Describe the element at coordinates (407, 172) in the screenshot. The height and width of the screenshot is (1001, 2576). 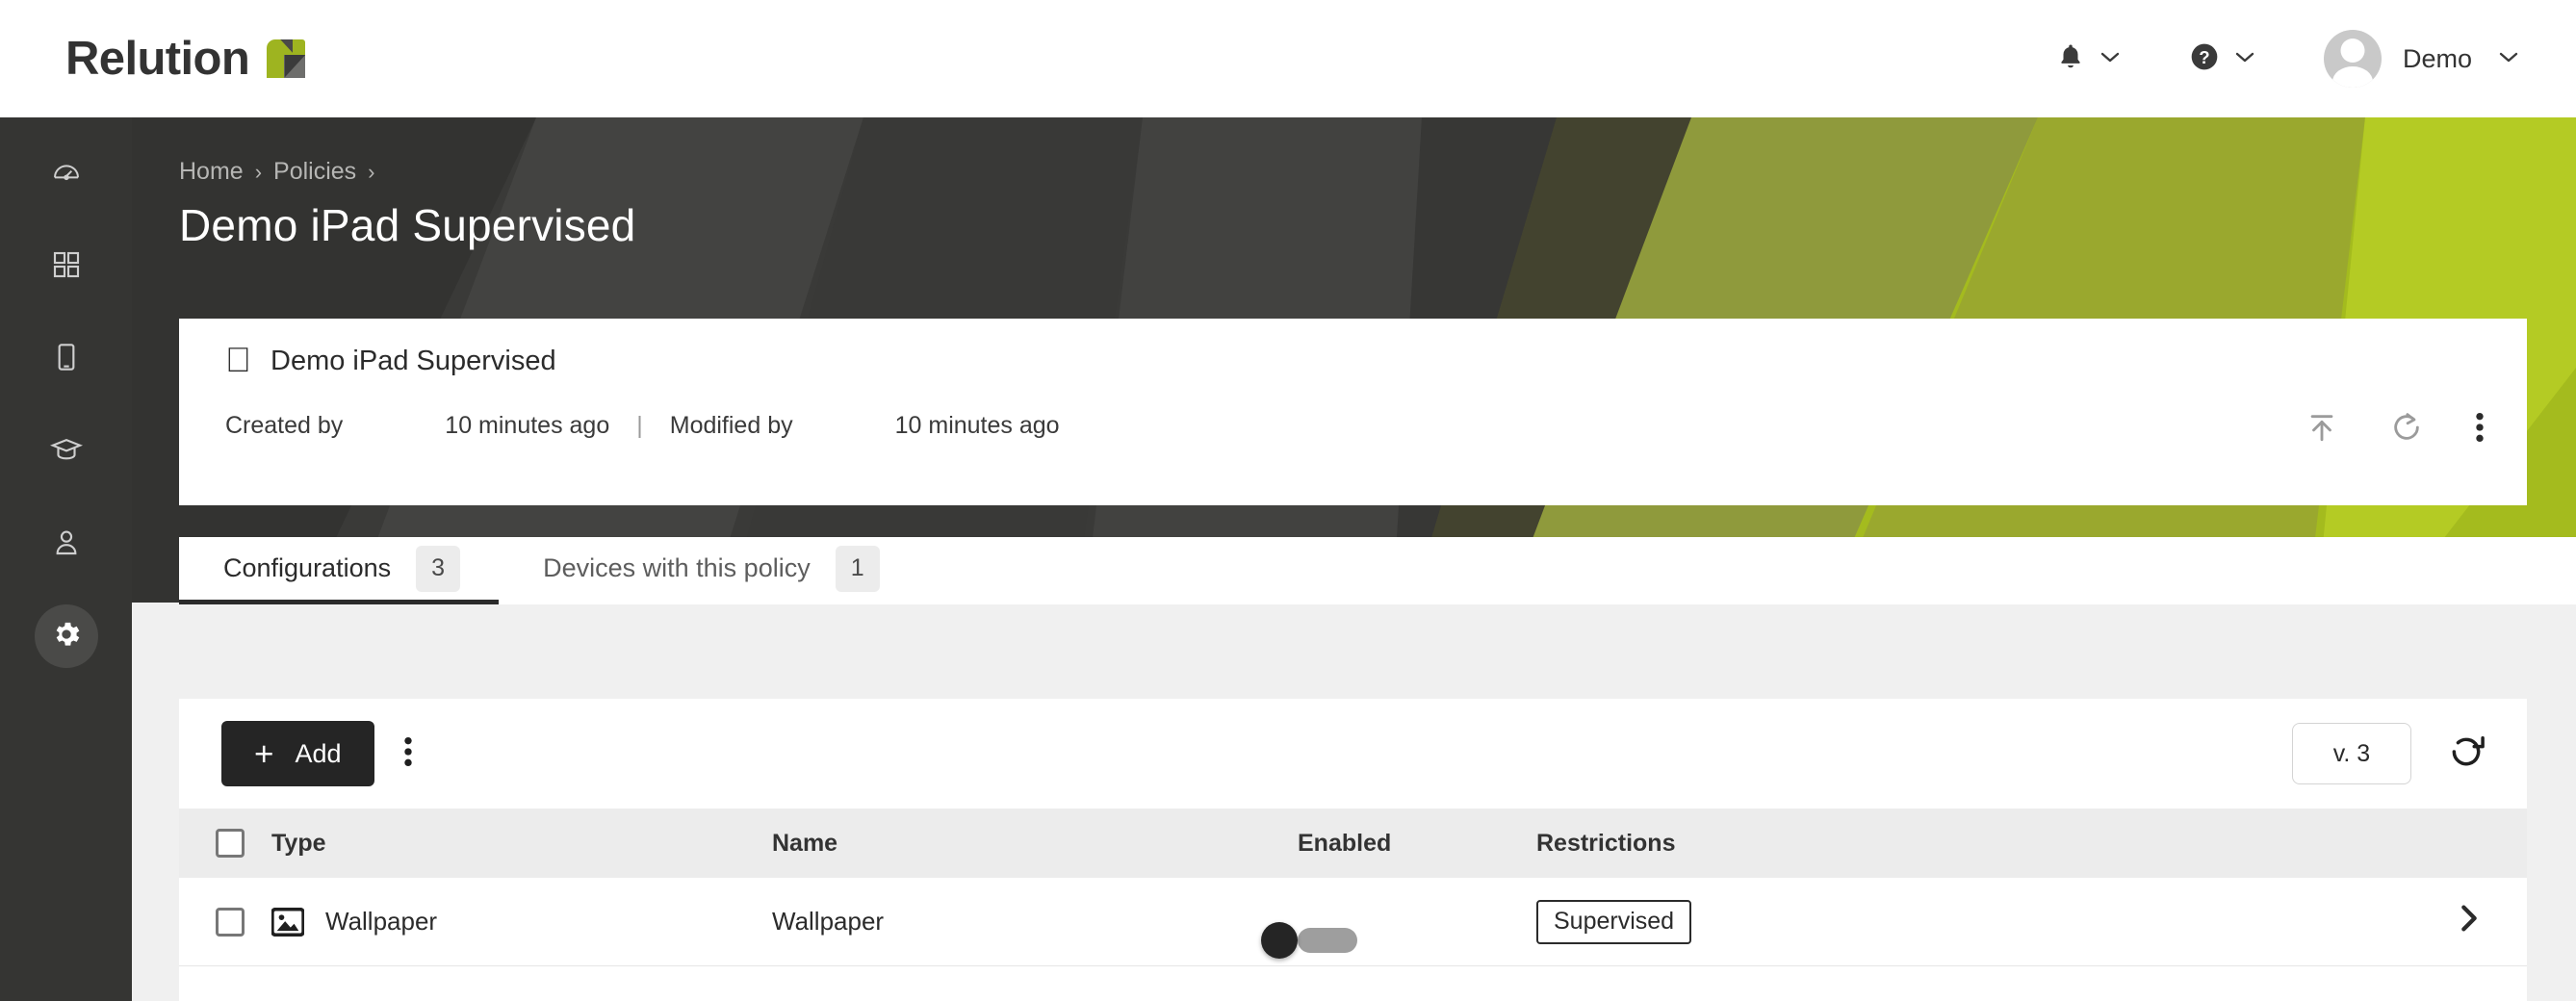
I see `breadcrumb: Home › Policies ›` at that location.